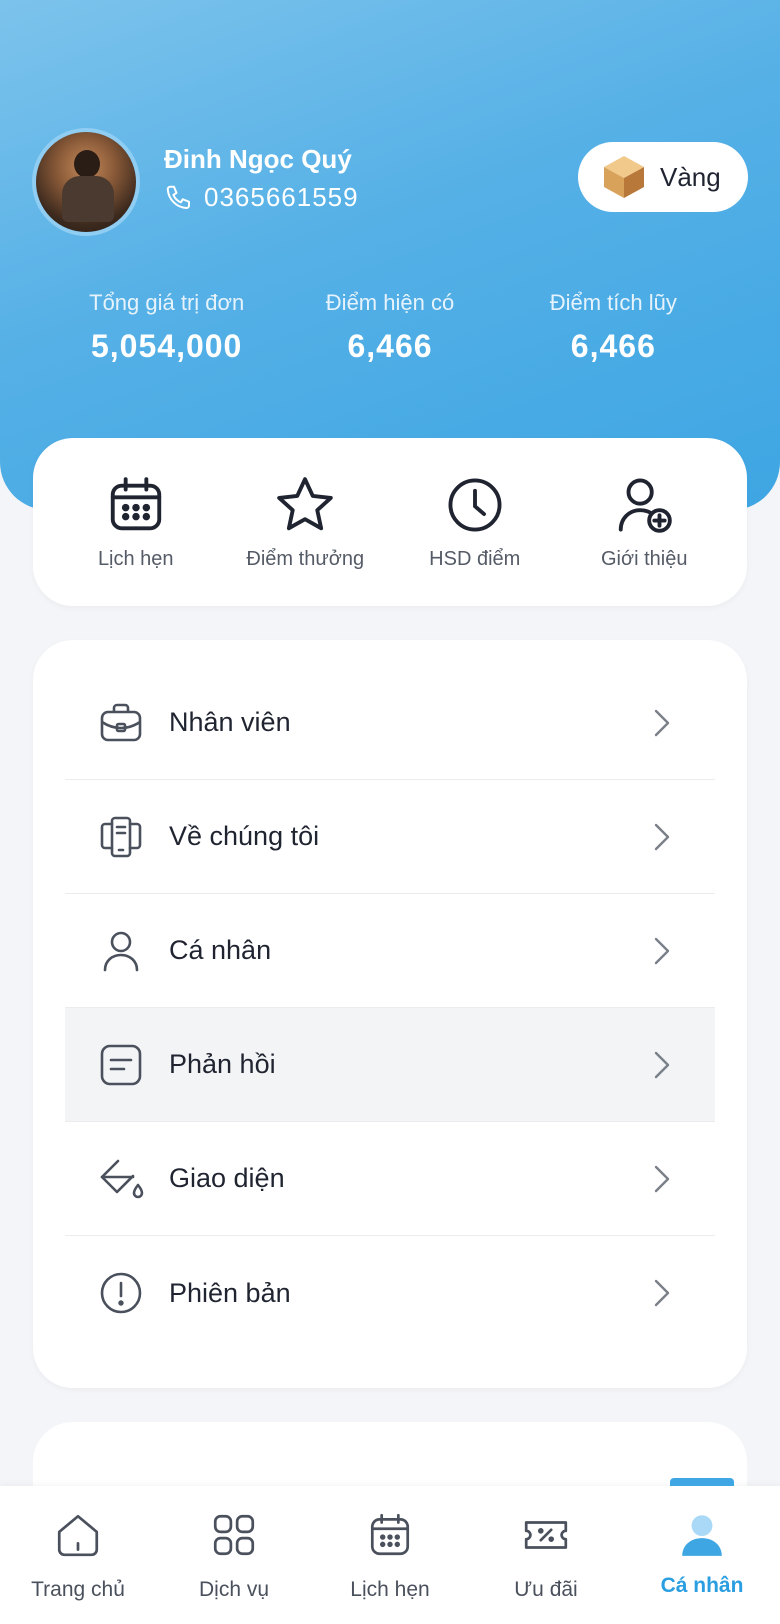  I want to click on nav-services: Dịch vụ, so click(234, 1555).